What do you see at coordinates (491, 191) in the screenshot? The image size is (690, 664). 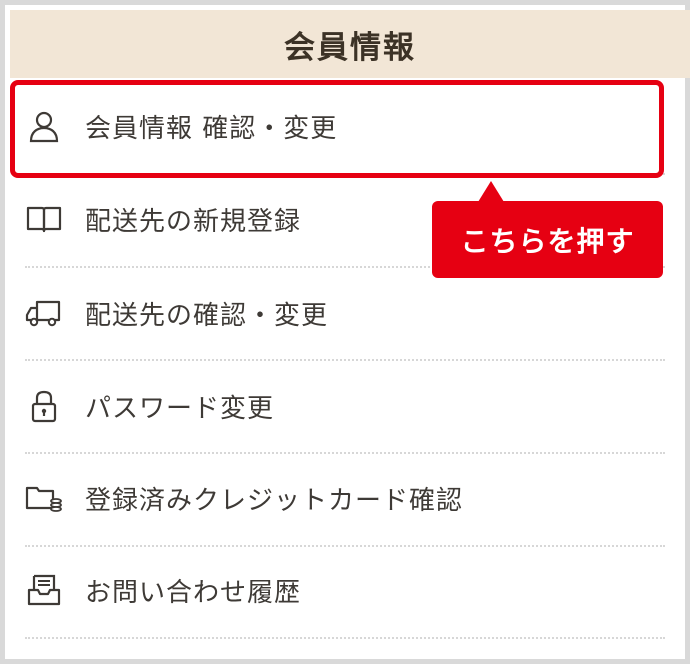 I see `callout-pointer` at bounding box center [491, 191].